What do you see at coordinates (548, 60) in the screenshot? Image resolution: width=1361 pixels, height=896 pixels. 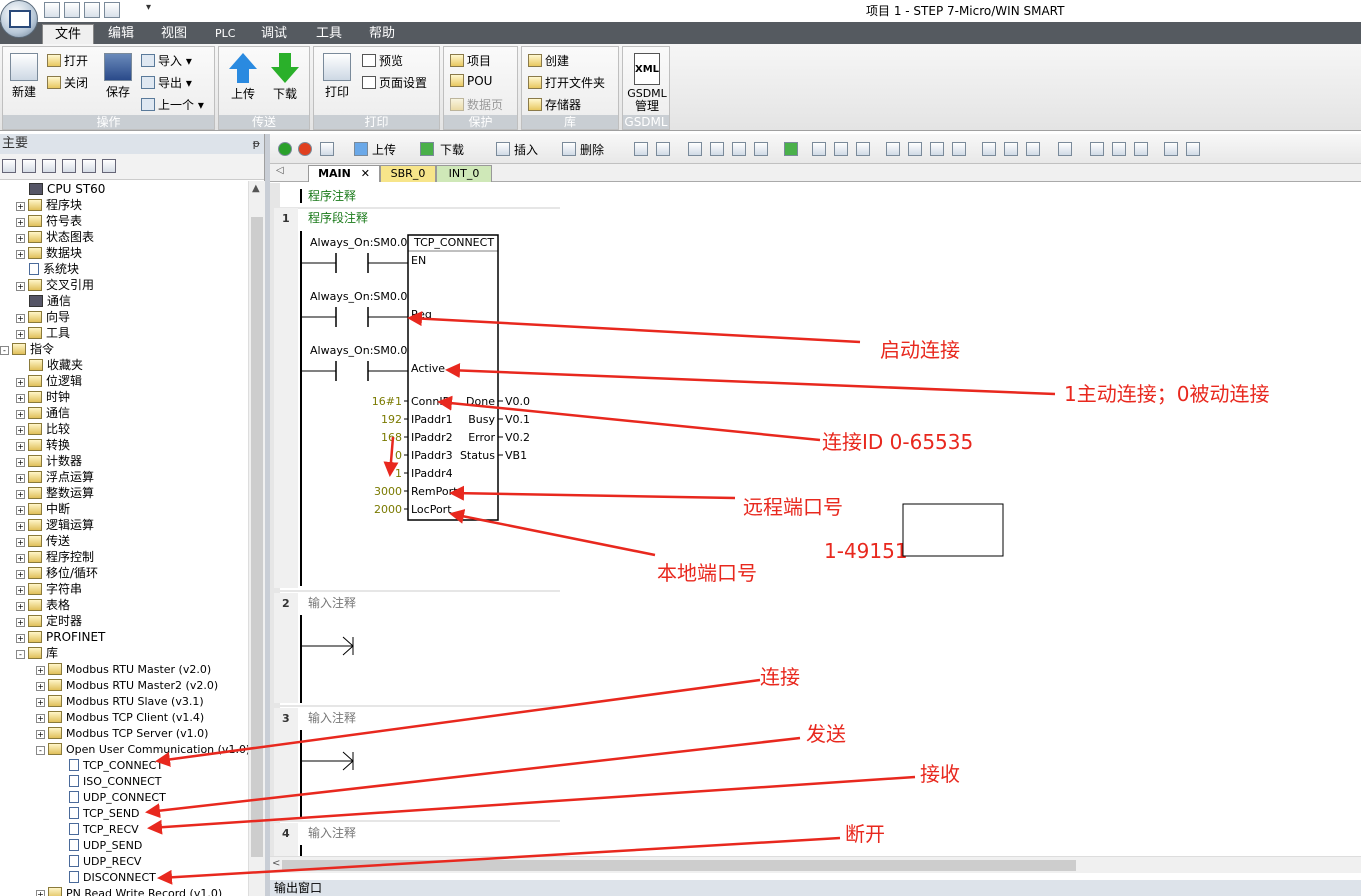 I see `create-library-button: 创建` at bounding box center [548, 60].